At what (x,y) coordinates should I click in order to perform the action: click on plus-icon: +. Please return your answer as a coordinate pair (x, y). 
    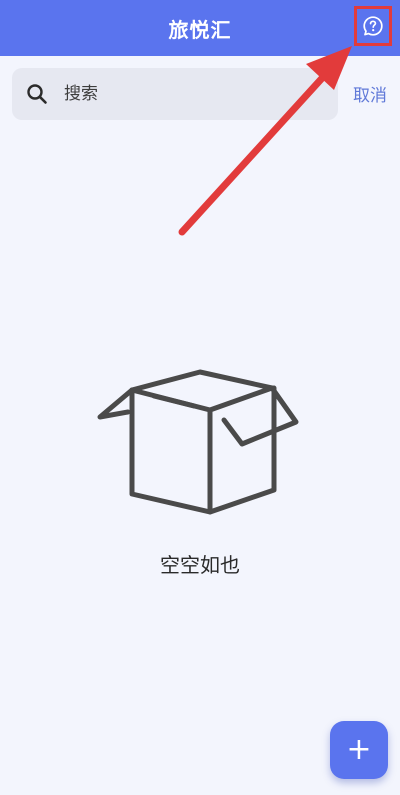
    Looking at the image, I should click on (359, 749).